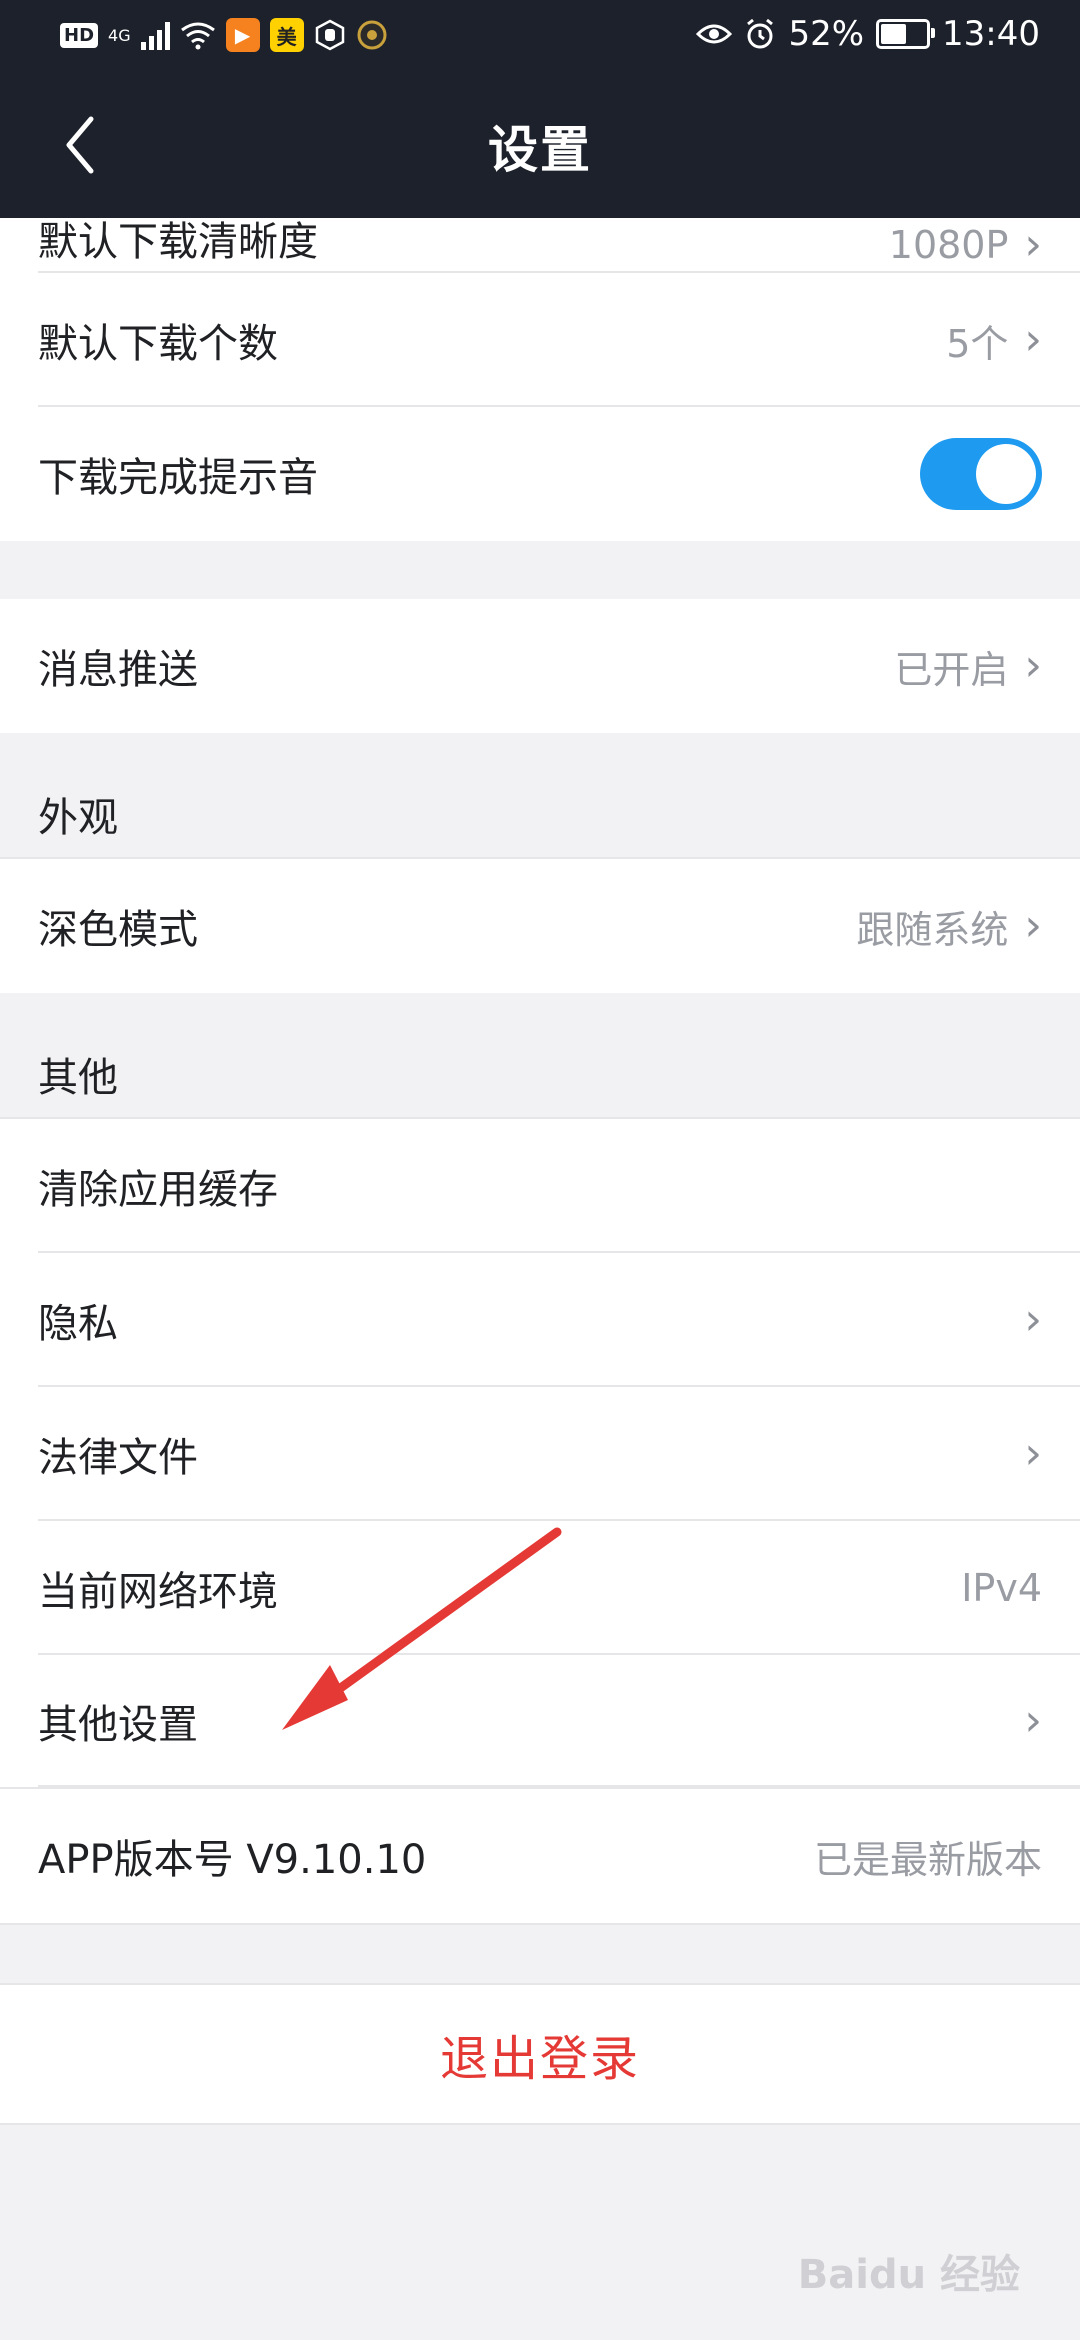  Describe the element at coordinates (540, 1856) in the screenshot. I see `row-app-version: APP版本号 V9.10.10 已是最新版本` at that location.